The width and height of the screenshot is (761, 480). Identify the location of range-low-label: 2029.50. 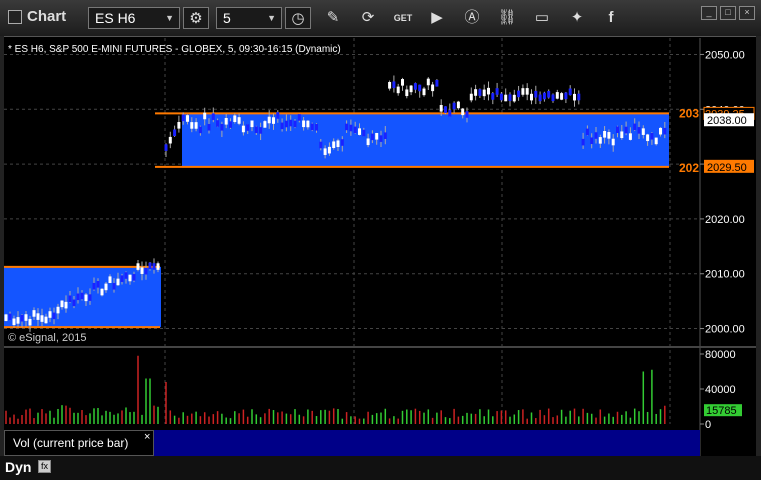
(727, 168).